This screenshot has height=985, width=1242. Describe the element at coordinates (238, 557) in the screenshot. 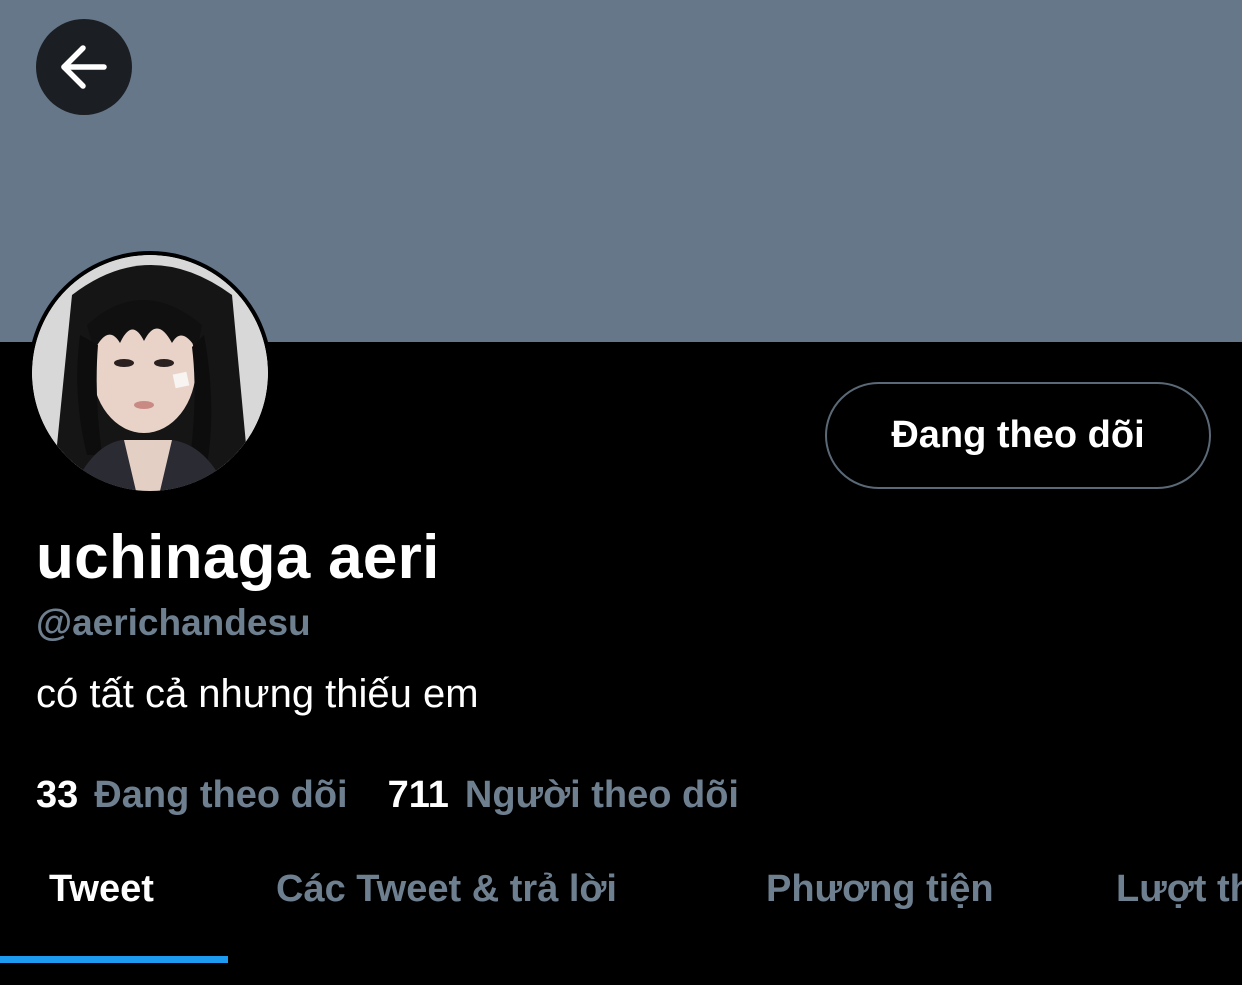

I see `display-name: uchinaga aeri` at that location.